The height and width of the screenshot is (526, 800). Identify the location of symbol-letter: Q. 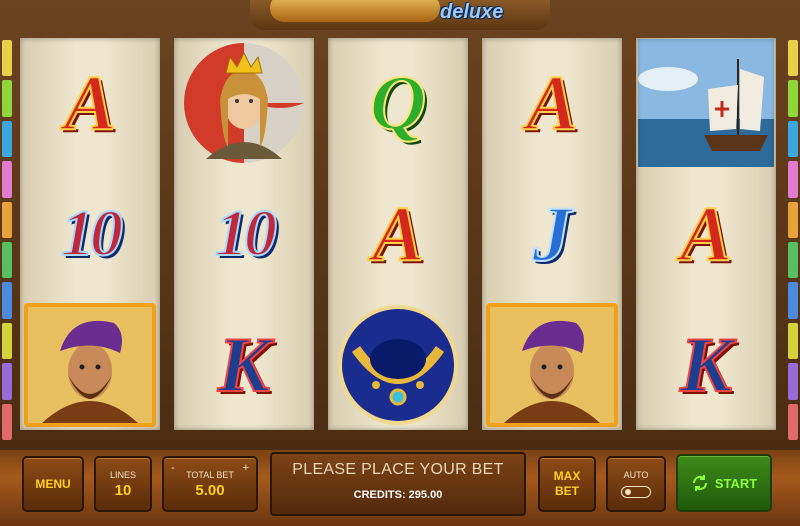
(398, 102).